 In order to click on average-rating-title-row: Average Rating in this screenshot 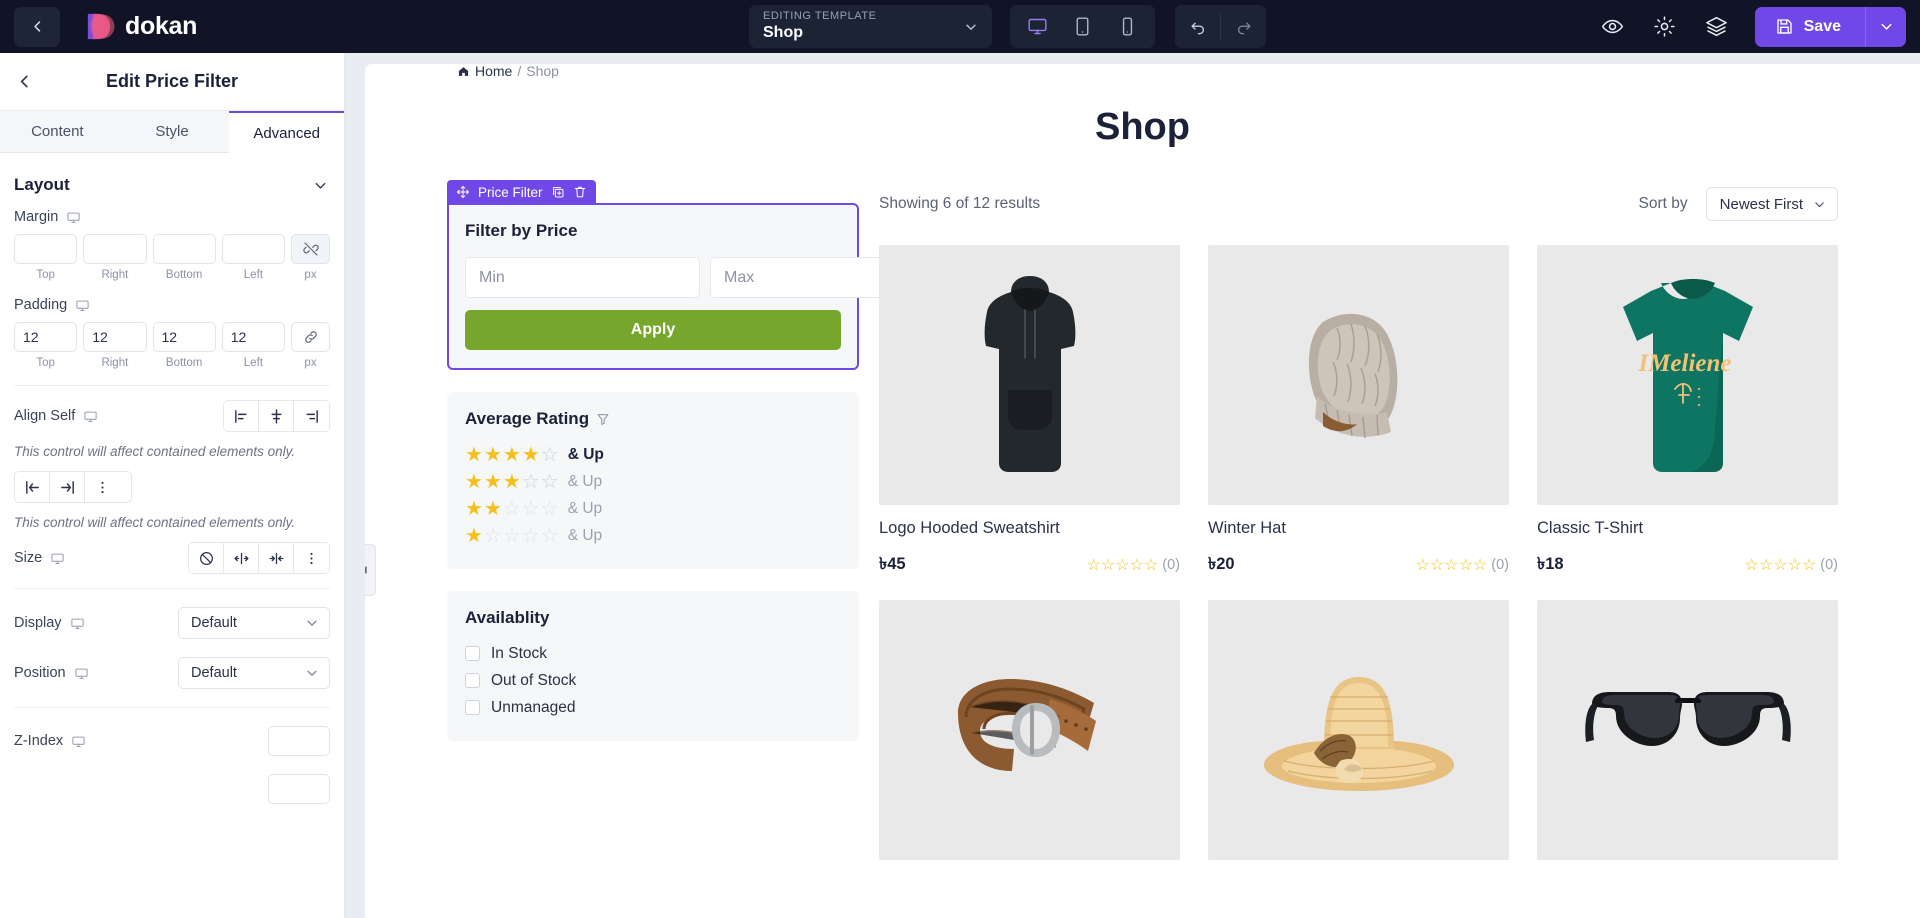, I will do `click(653, 419)`.